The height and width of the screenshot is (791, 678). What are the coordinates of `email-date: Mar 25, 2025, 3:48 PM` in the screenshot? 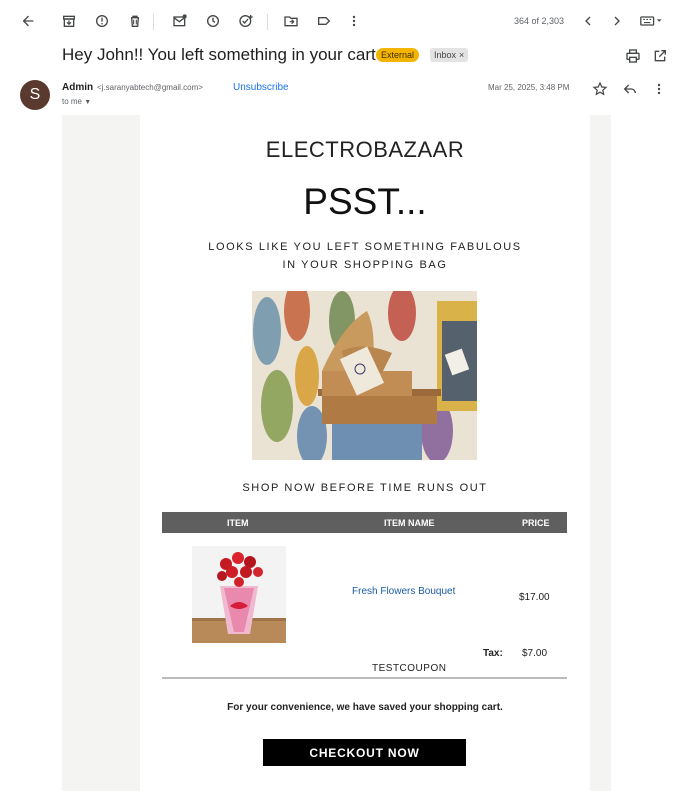 It's located at (529, 87).